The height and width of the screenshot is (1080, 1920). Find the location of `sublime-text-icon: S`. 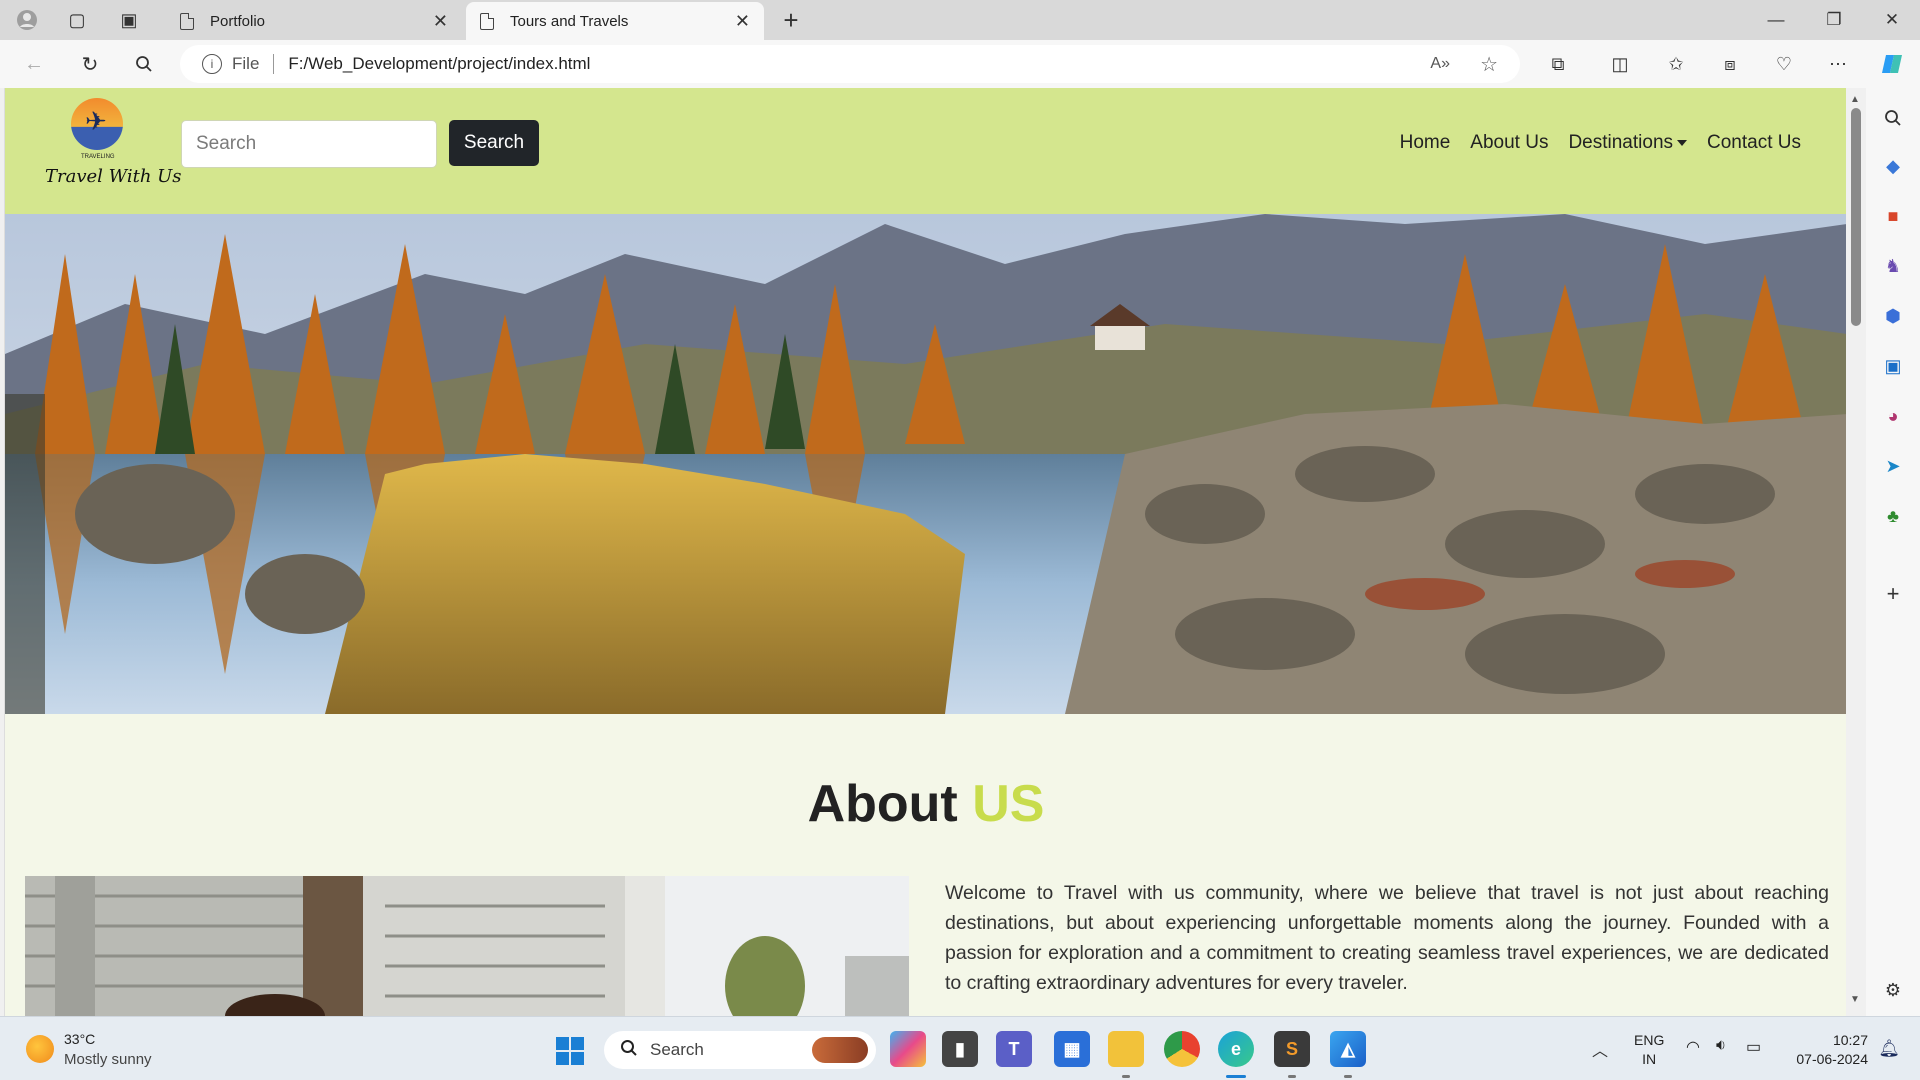

sublime-text-icon: S is located at coordinates (1292, 1049).